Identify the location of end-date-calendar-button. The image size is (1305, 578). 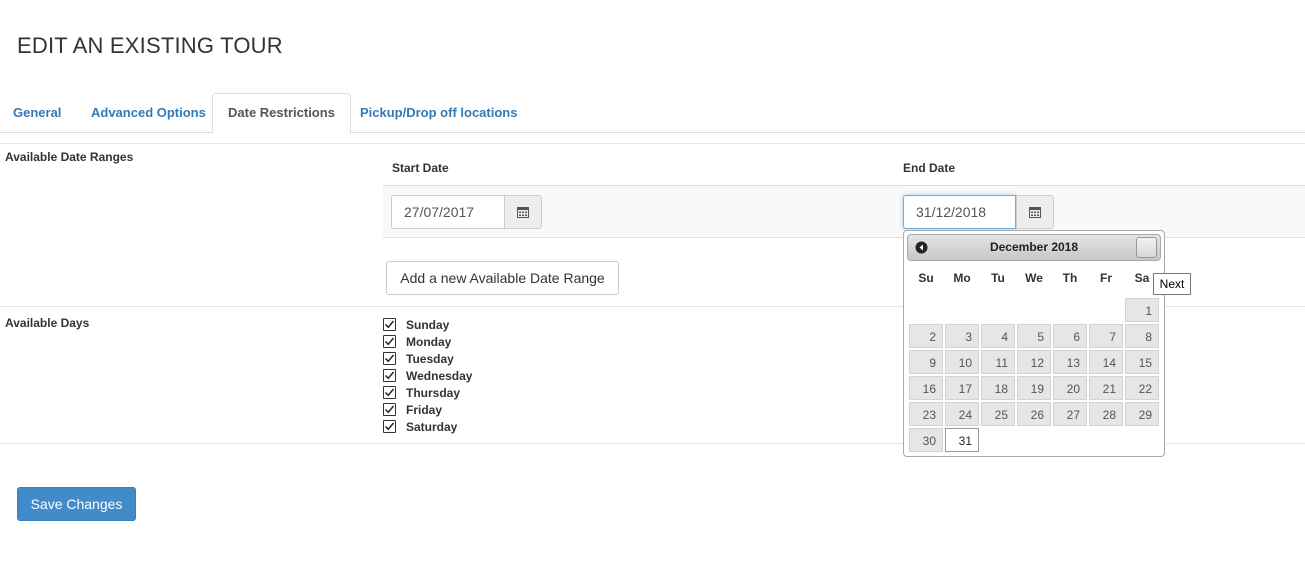
(1035, 212).